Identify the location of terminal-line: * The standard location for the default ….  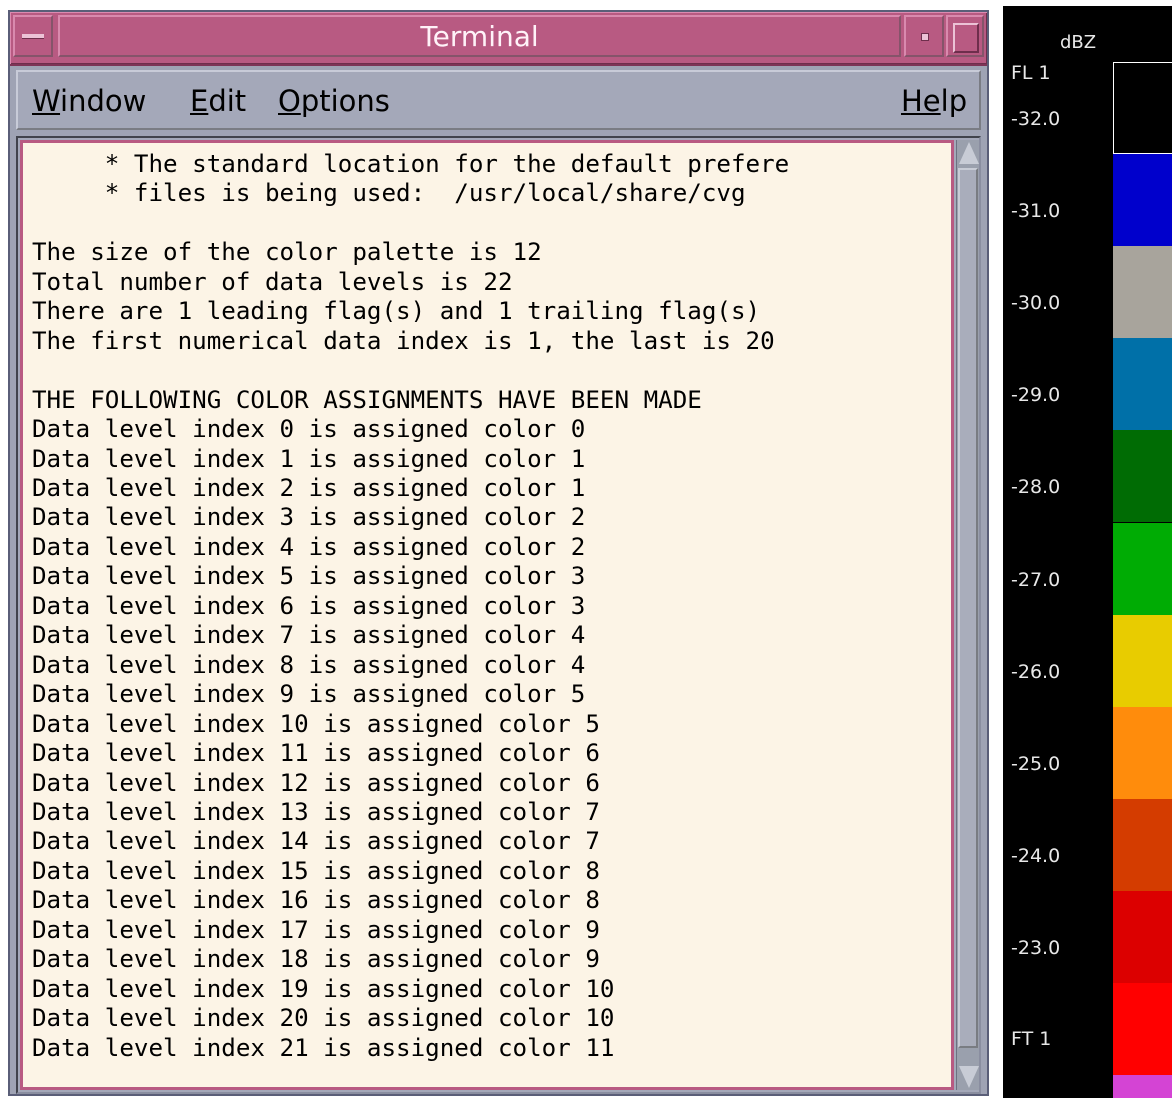
(411, 164).